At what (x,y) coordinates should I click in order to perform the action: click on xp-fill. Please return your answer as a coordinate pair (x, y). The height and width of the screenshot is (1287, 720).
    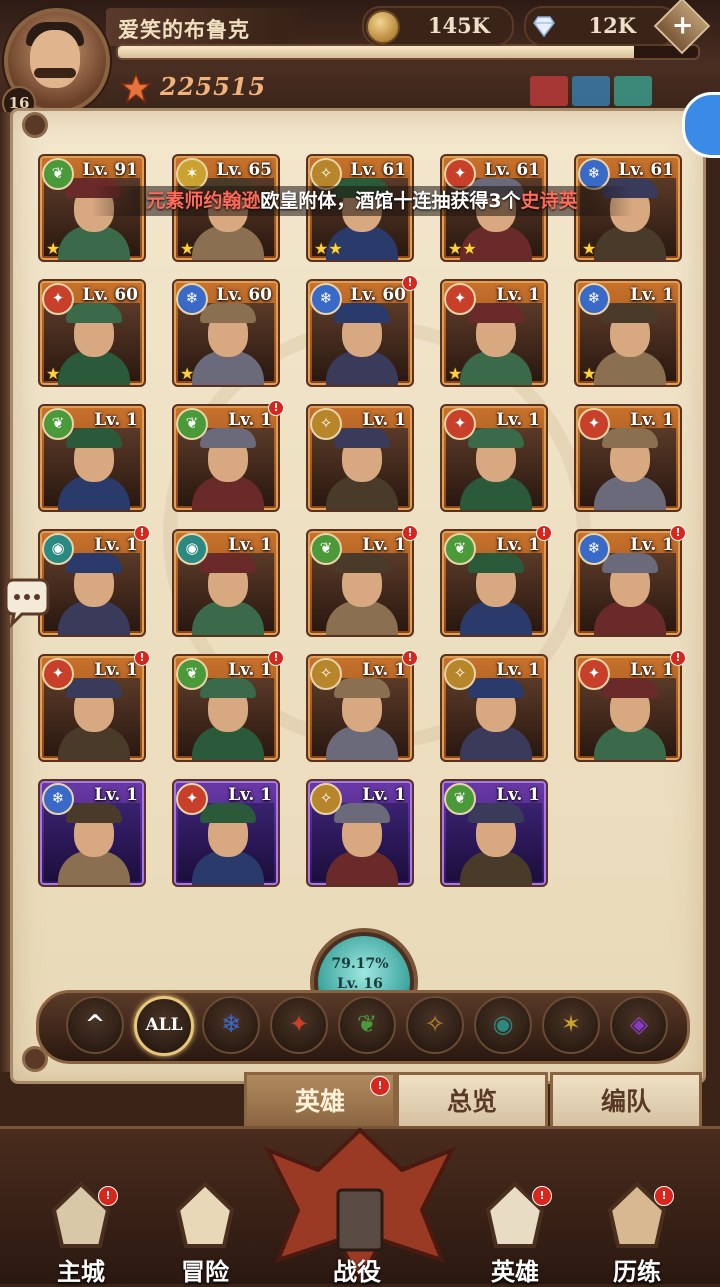
    Looking at the image, I should click on (376, 52).